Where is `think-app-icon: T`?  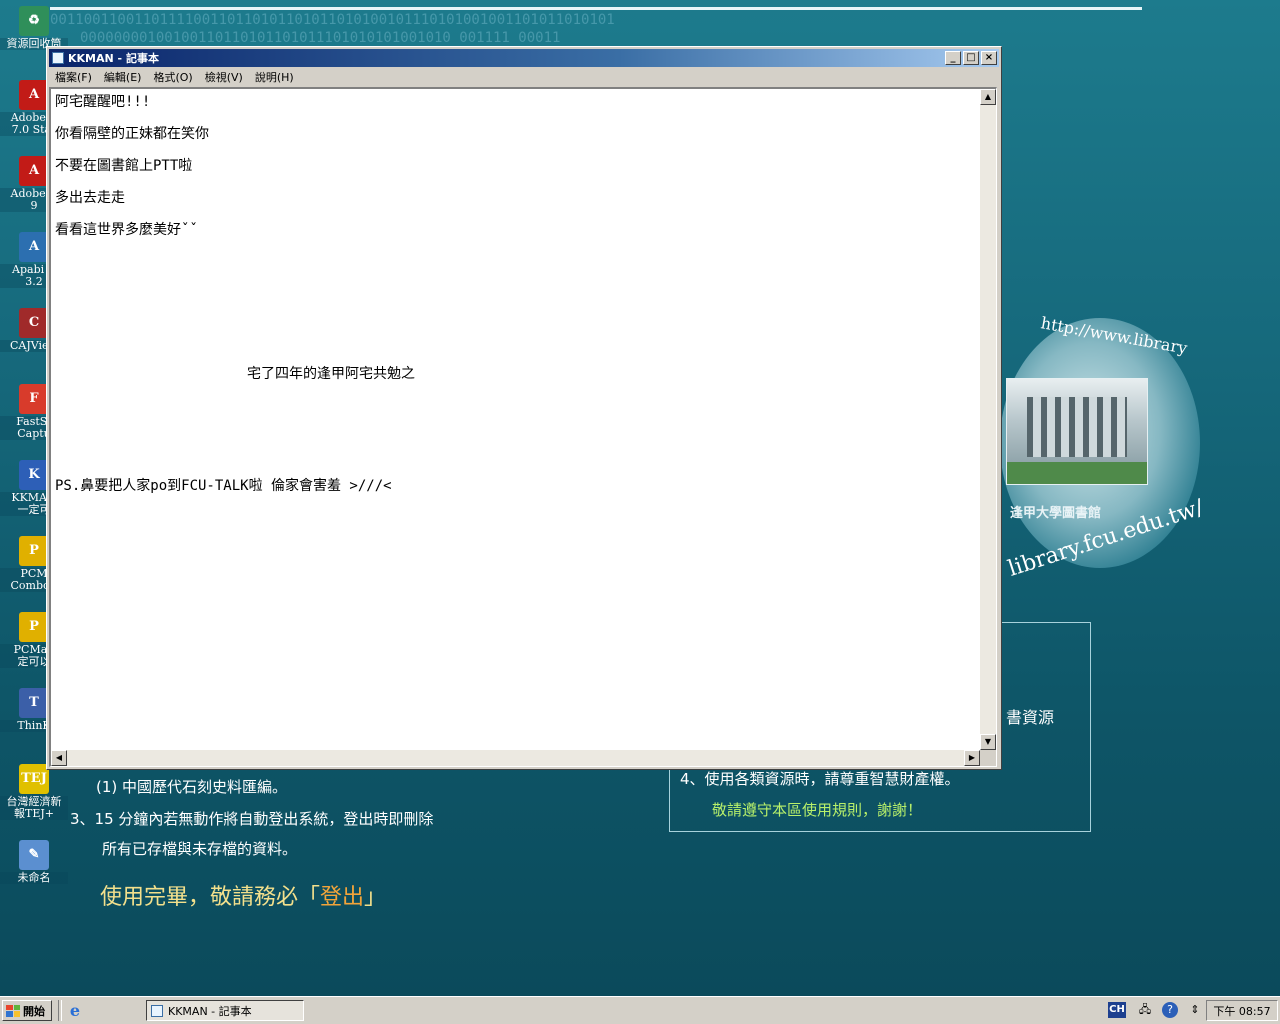
think-app-icon: T is located at coordinates (34, 703).